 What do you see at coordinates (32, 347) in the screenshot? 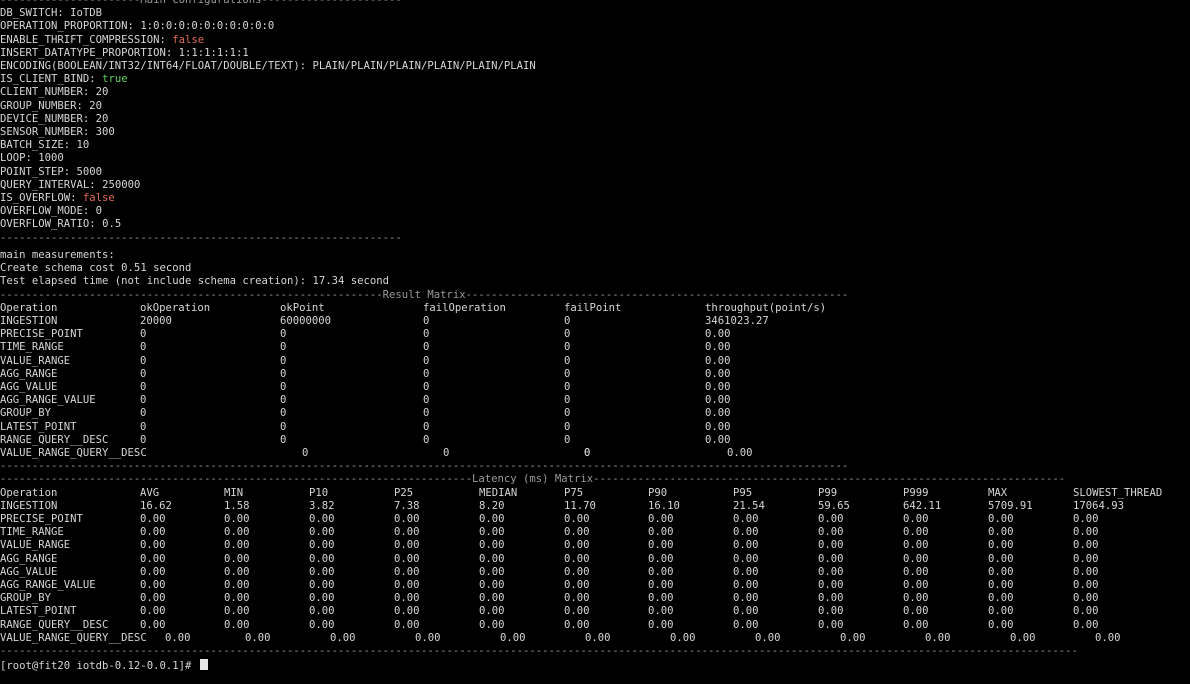
I see `result-operation-name: TIME_RANGE` at bounding box center [32, 347].